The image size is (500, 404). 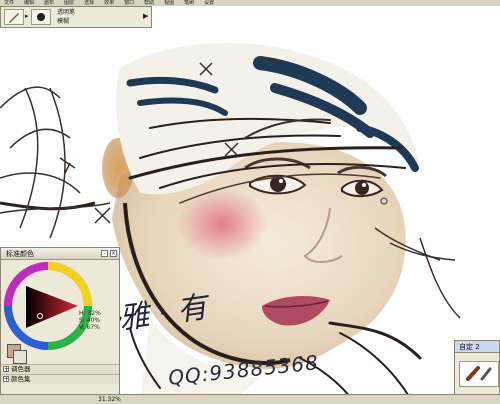 I want to click on mixer-label: 调色器, so click(x=21, y=369).